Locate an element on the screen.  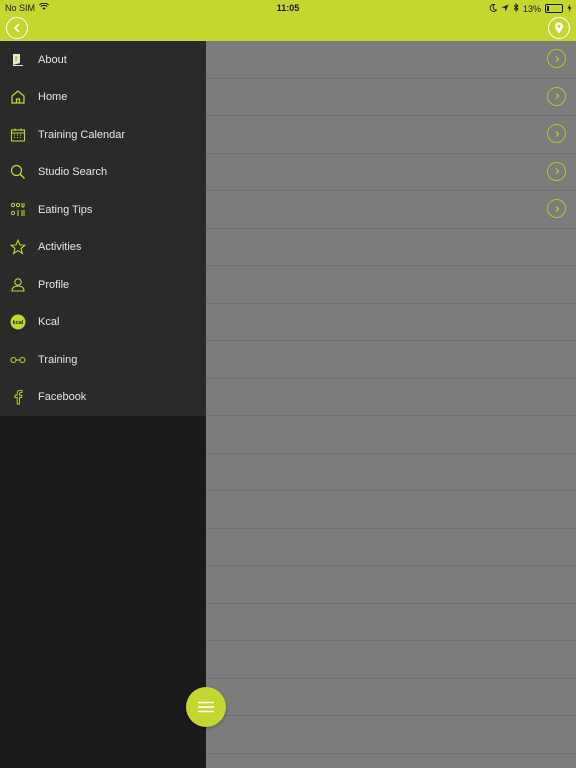
hamburger-icon is located at coordinates (206, 707).